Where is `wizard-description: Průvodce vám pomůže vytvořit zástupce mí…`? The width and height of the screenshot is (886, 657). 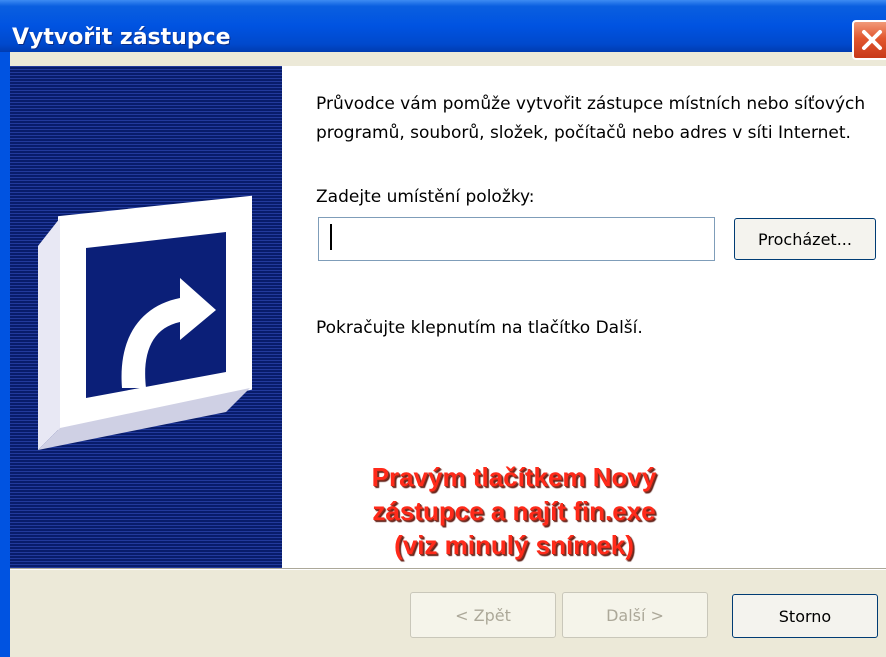
wizard-description: Průvodce vám pomůže vytvořit zástupce mí… is located at coordinates (591, 118).